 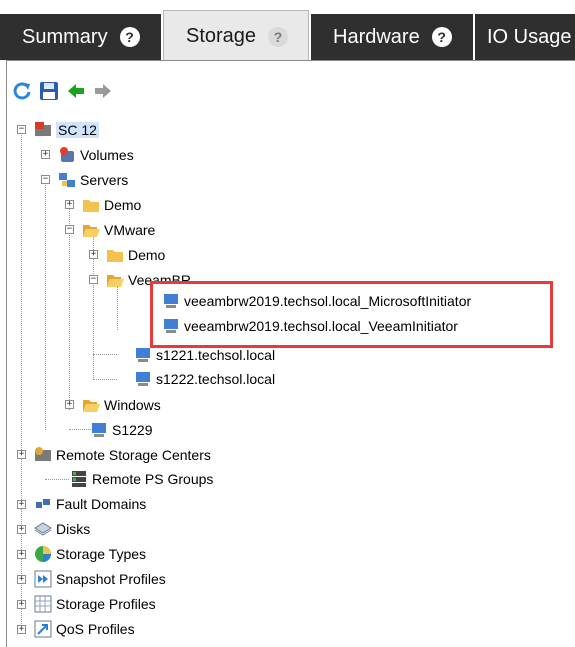 I want to click on tree-item-s1221: s1221.techsol.local, so click(x=204, y=355).